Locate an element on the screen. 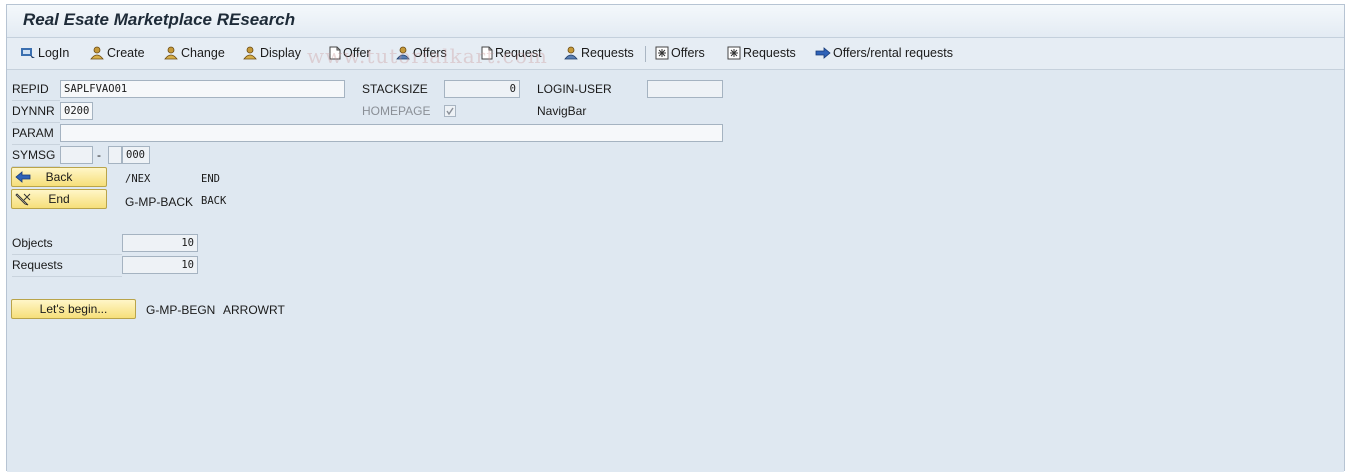 The height and width of the screenshot is (472, 1359). pencil-cancel-icon is located at coordinates (23, 199).